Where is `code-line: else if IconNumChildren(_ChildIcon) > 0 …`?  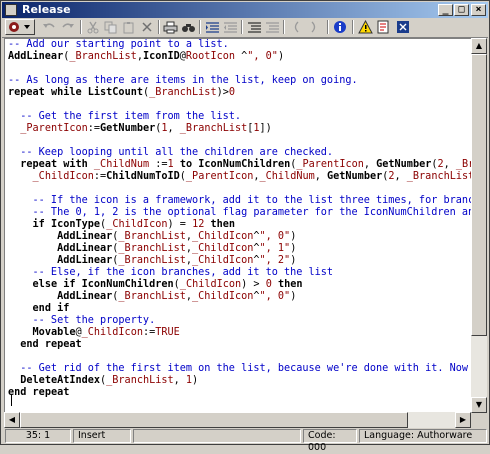
code-line: else if IconNumChildren(_ChildIcon) > 0 … is located at coordinates (239, 285).